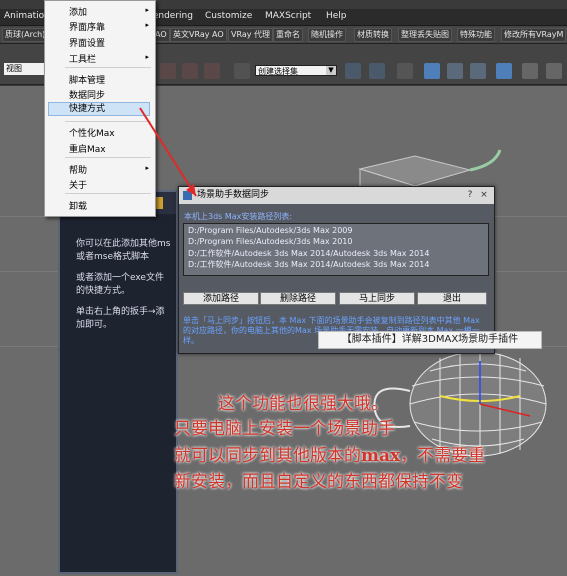 This screenshot has width=567, height=576. I want to click on caption-line-3a: 就可以同步到其他版本的, so click(267, 456).